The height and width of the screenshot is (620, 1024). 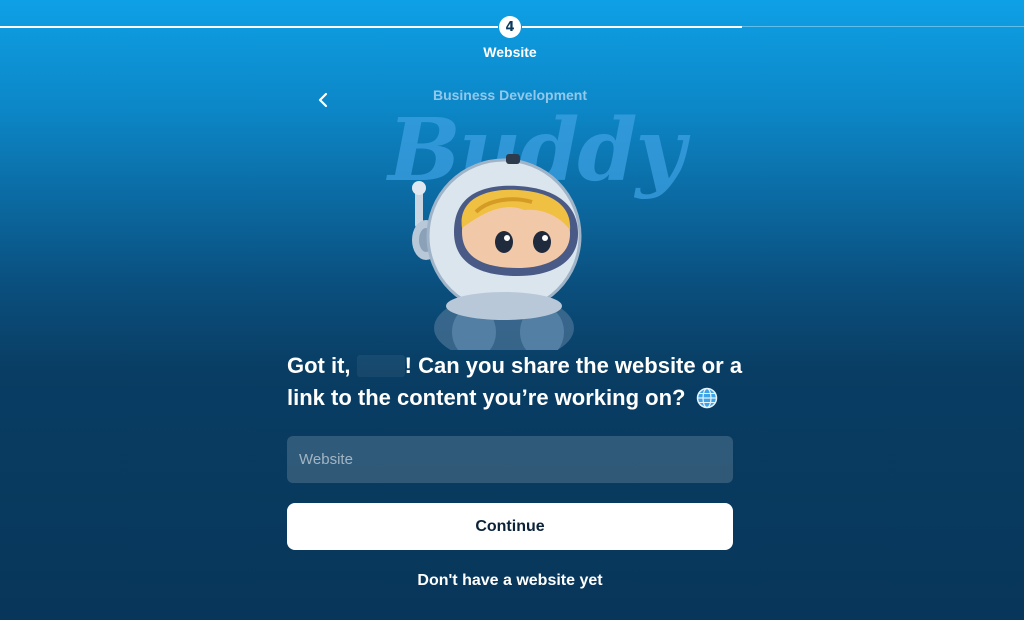 What do you see at coordinates (883, 26) in the screenshot?
I see `progress-bar-remaining` at bounding box center [883, 26].